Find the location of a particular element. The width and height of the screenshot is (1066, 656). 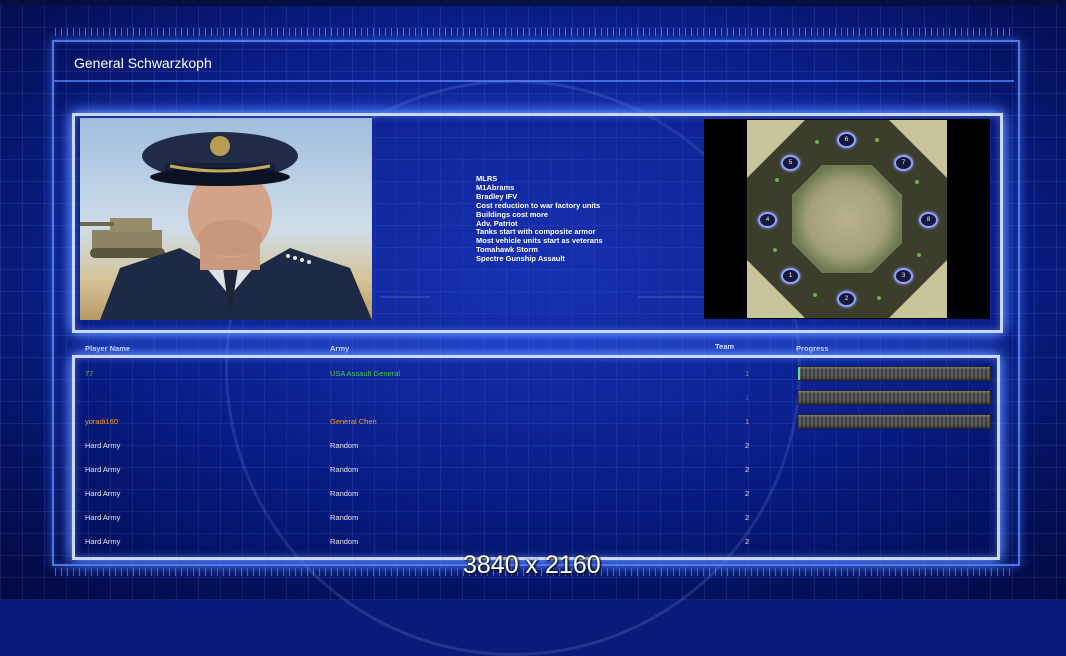

map-start-slot-5: 5 is located at coordinates (790, 163).